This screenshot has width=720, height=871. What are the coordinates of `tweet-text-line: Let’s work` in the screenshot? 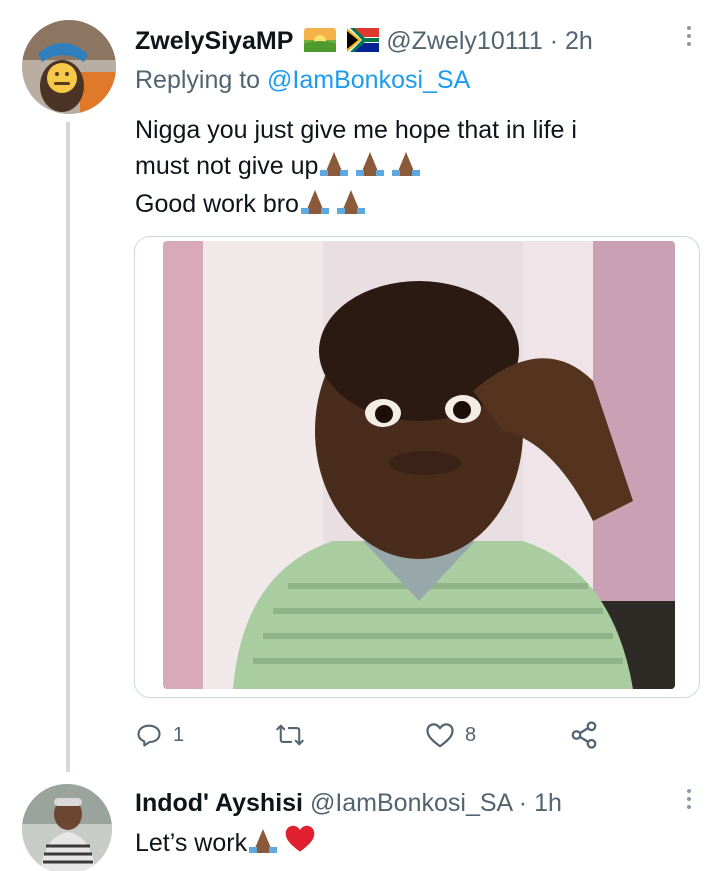 It's located at (191, 843).